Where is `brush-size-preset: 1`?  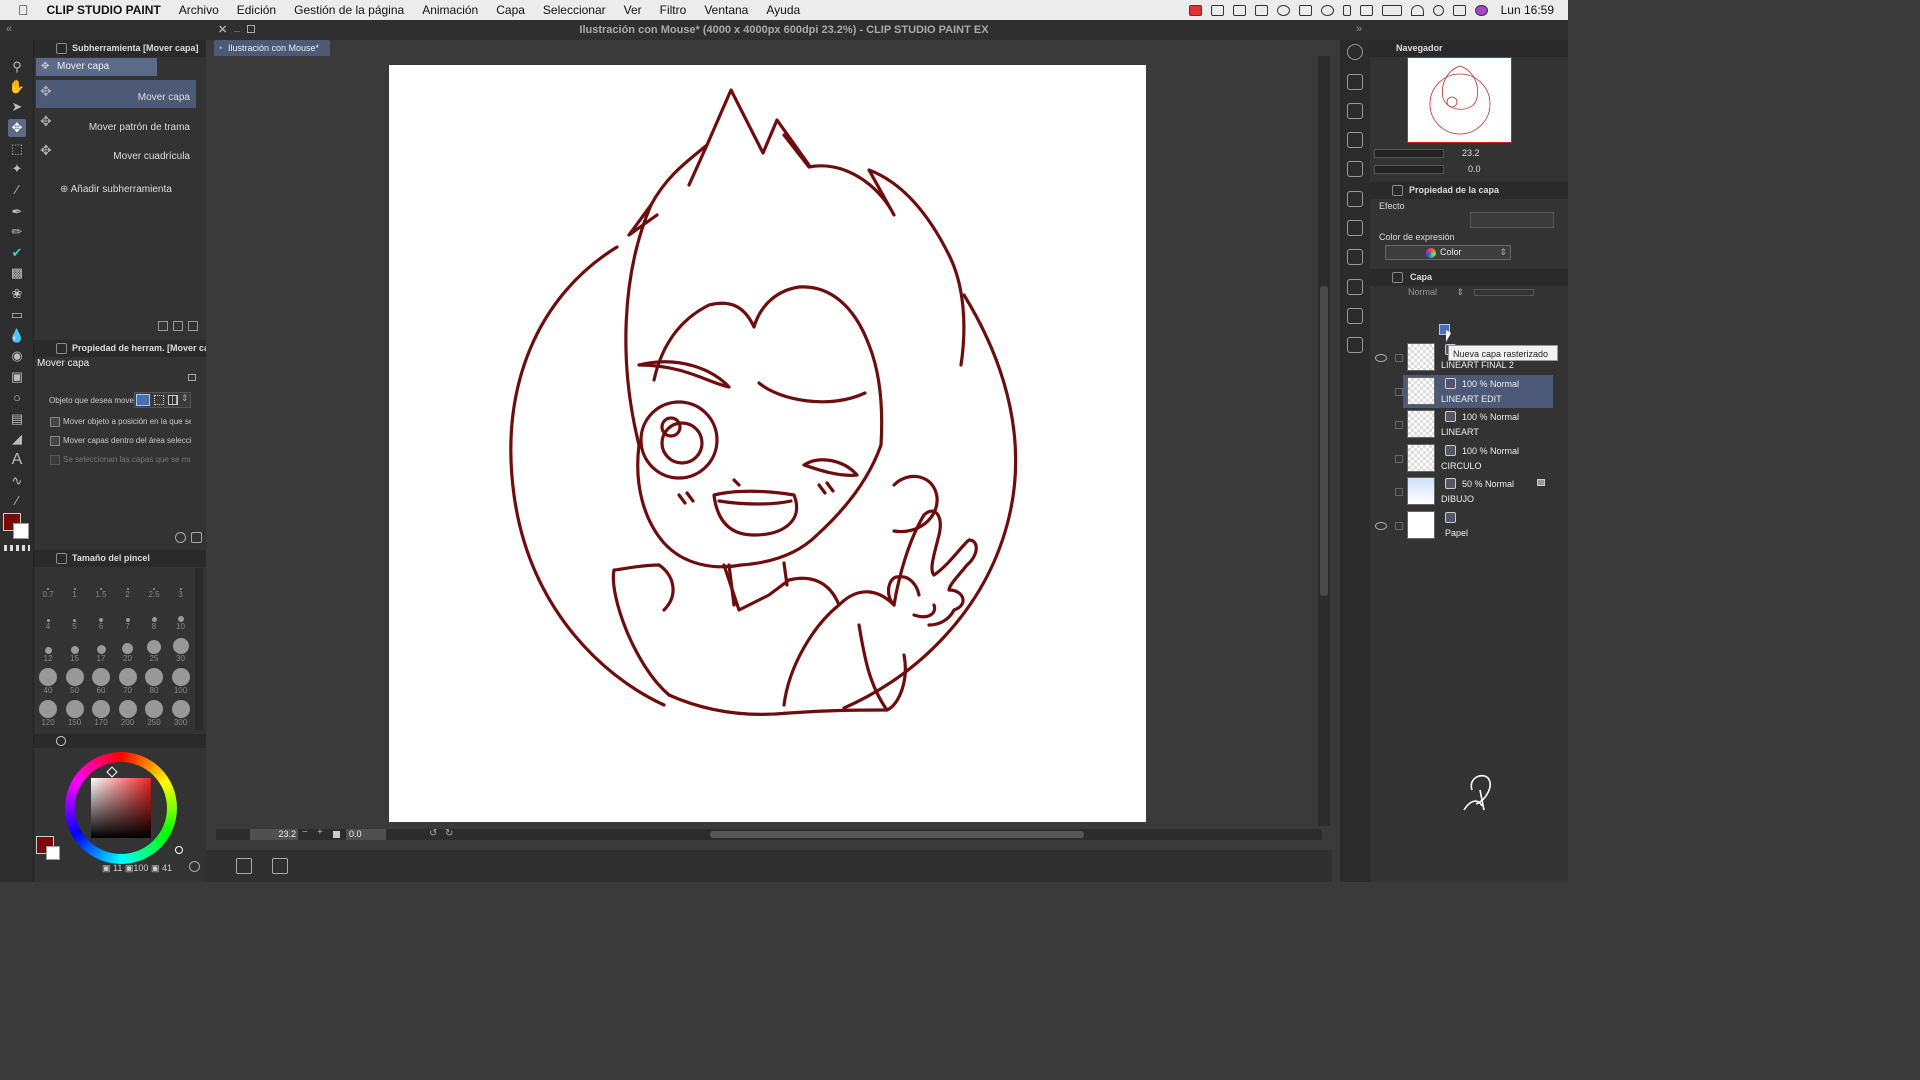 brush-size-preset: 1 is located at coordinates (75, 587).